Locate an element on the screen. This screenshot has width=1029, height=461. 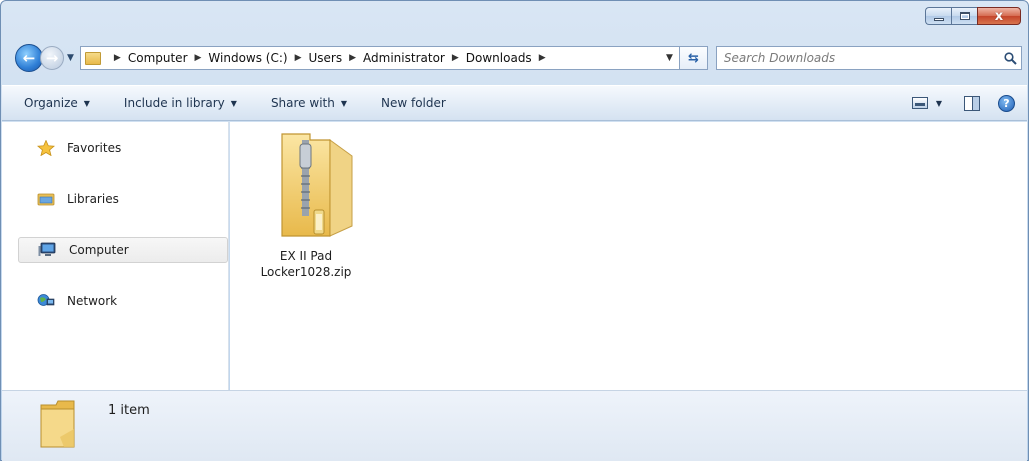
sidebar-item-label: Computer is located at coordinates (99, 250).